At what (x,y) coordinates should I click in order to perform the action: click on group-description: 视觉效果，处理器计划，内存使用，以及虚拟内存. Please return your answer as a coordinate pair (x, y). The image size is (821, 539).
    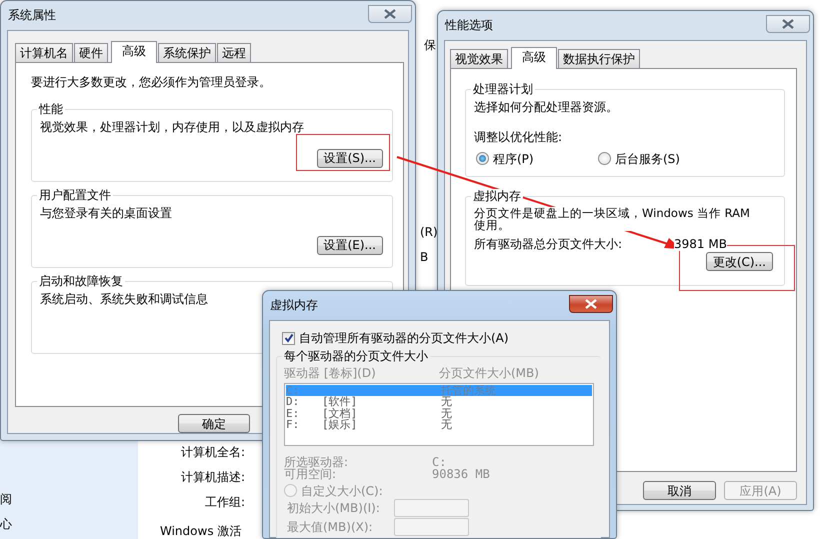
    Looking at the image, I should click on (172, 127).